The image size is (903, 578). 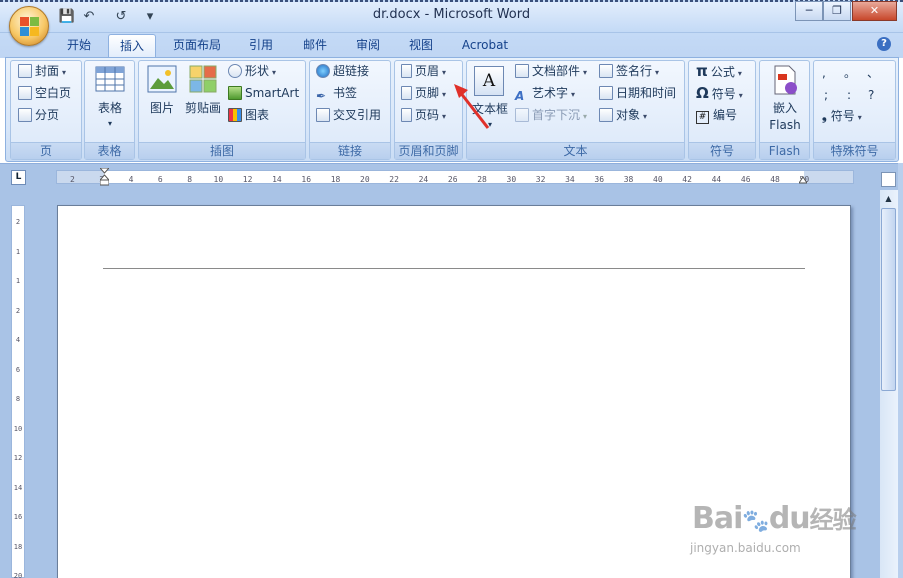 What do you see at coordinates (888, 199) in the screenshot?
I see `scroll-up-icon: ▲` at bounding box center [888, 199].